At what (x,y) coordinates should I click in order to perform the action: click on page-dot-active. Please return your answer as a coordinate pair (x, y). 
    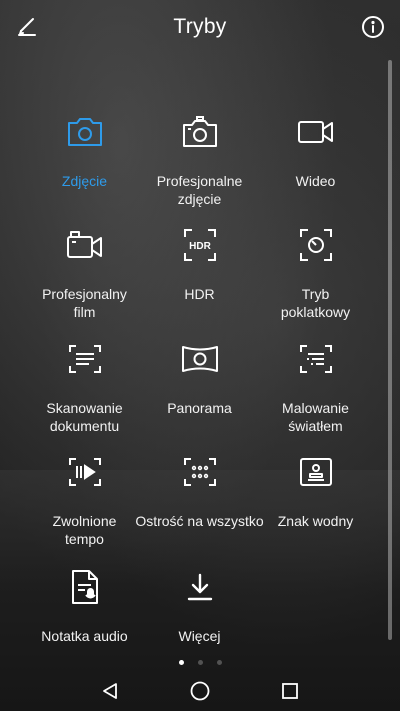
    Looking at the image, I should click on (181, 662).